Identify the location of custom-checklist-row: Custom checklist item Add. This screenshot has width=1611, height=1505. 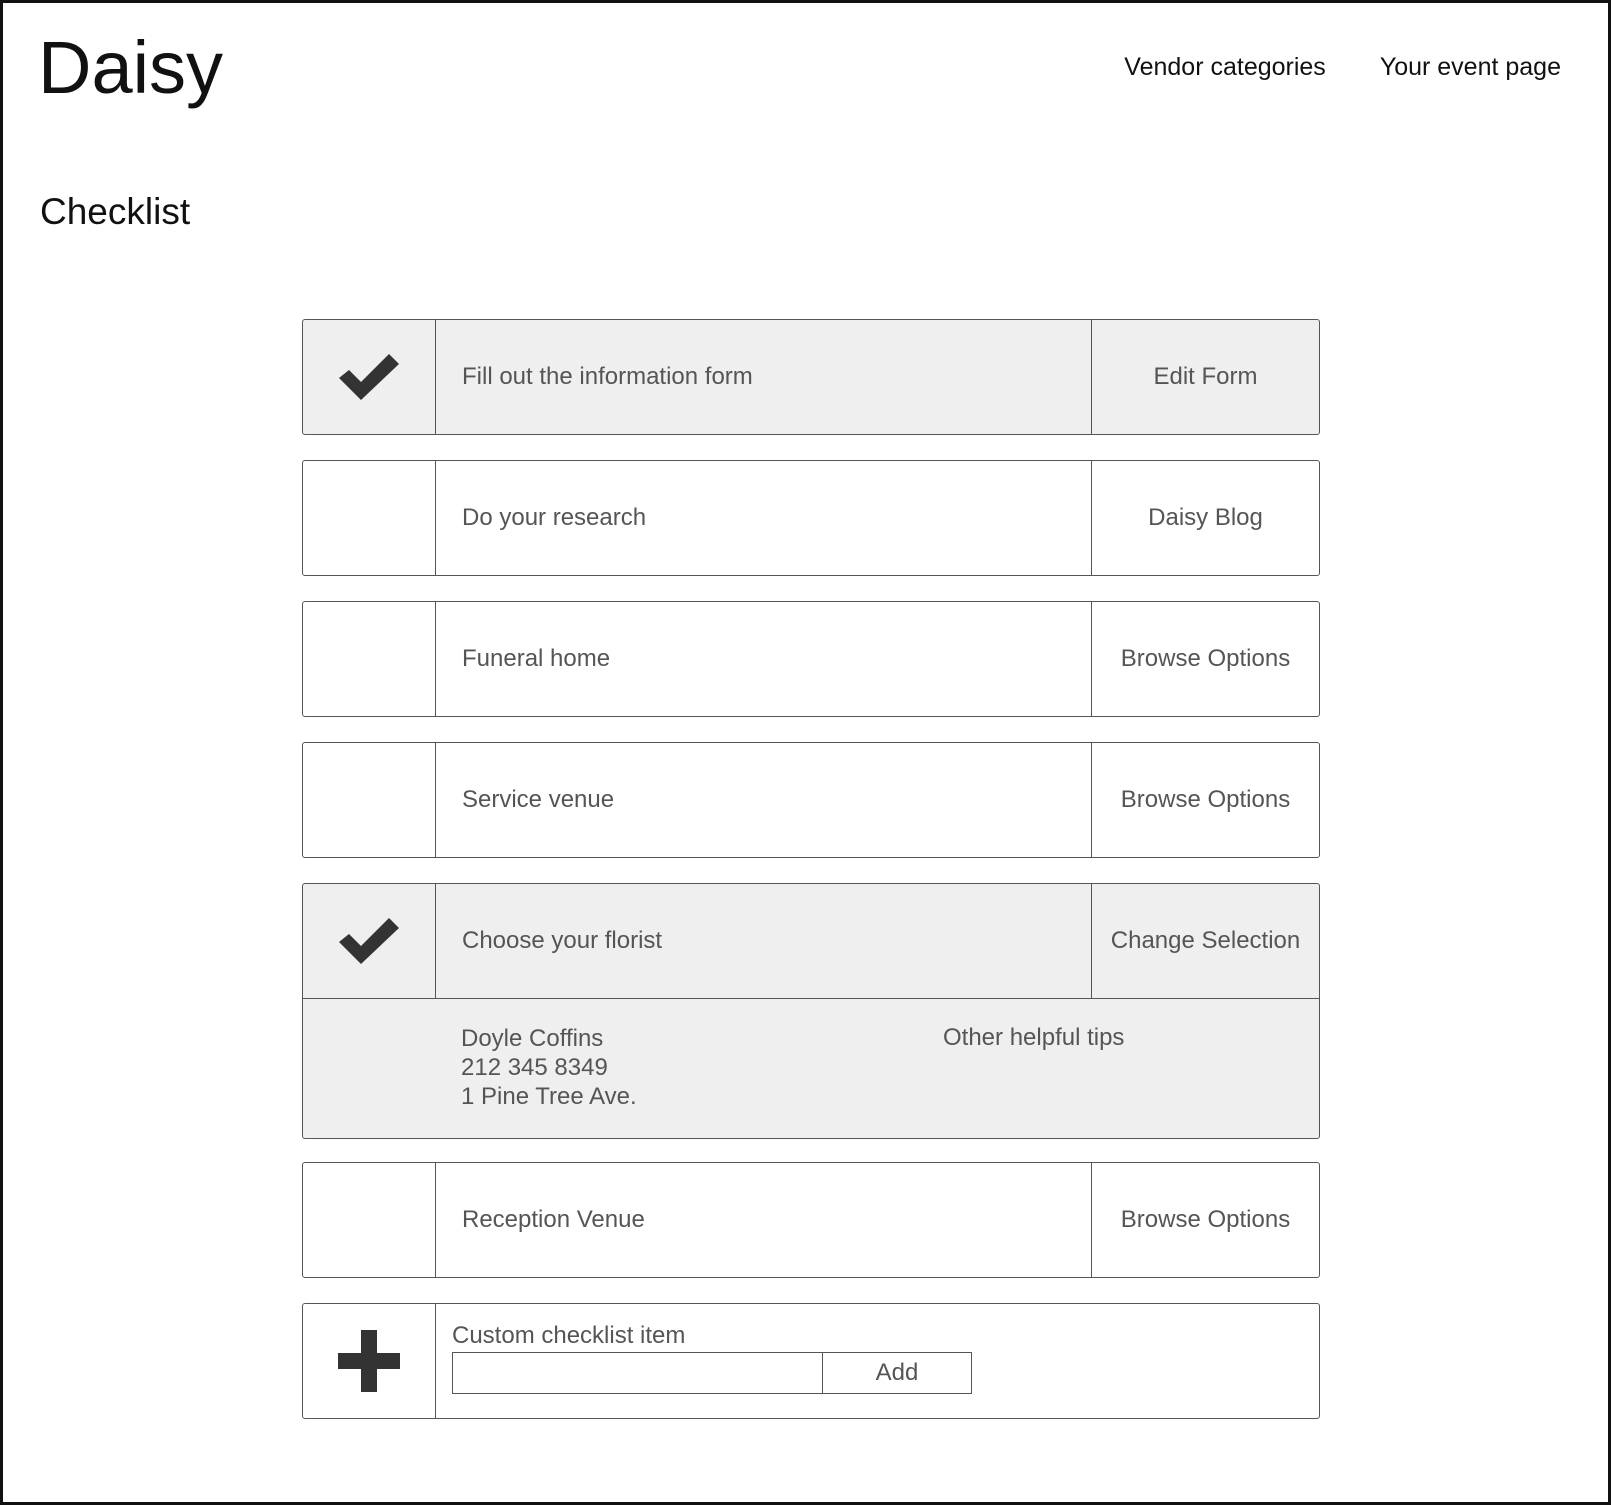
(811, 1361).